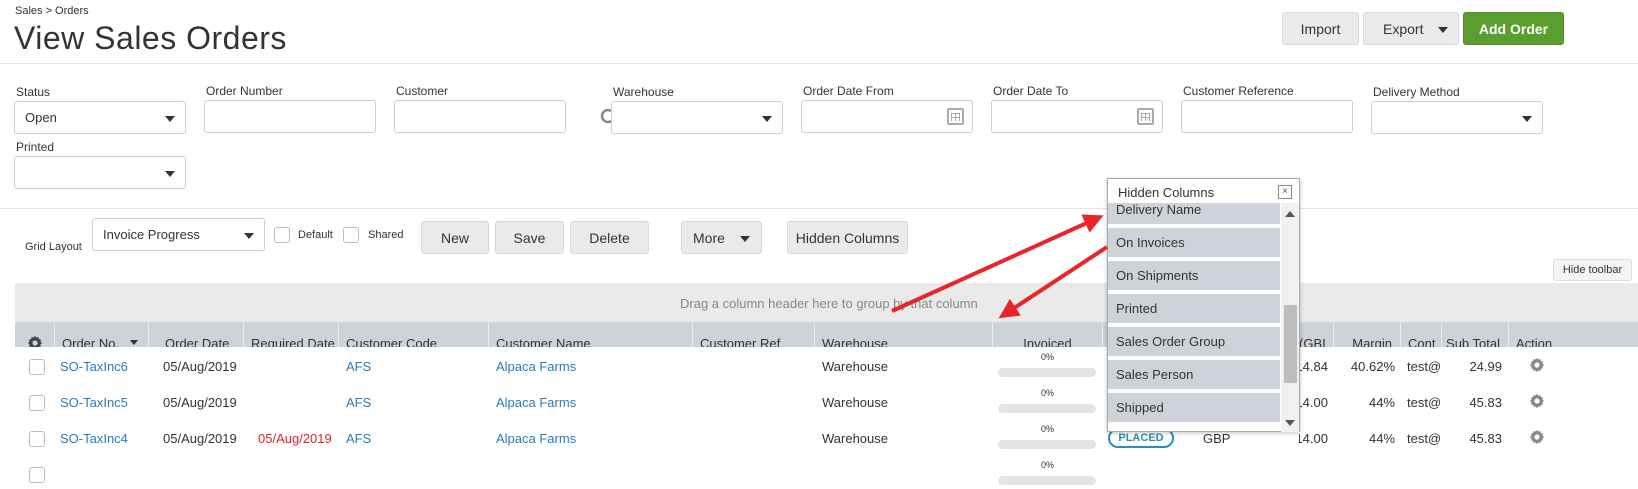 The height and width of the screenshot is (489, 1638). I want to click on save-layout-button: Save, so click(529, 237).